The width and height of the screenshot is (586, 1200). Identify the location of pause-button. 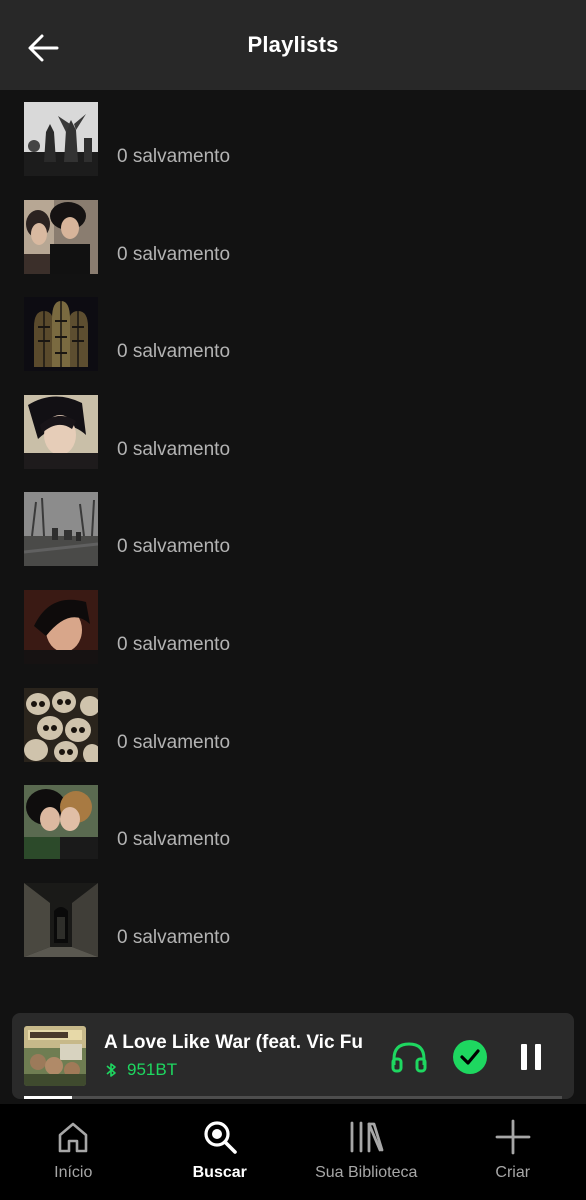
(531, 1057).